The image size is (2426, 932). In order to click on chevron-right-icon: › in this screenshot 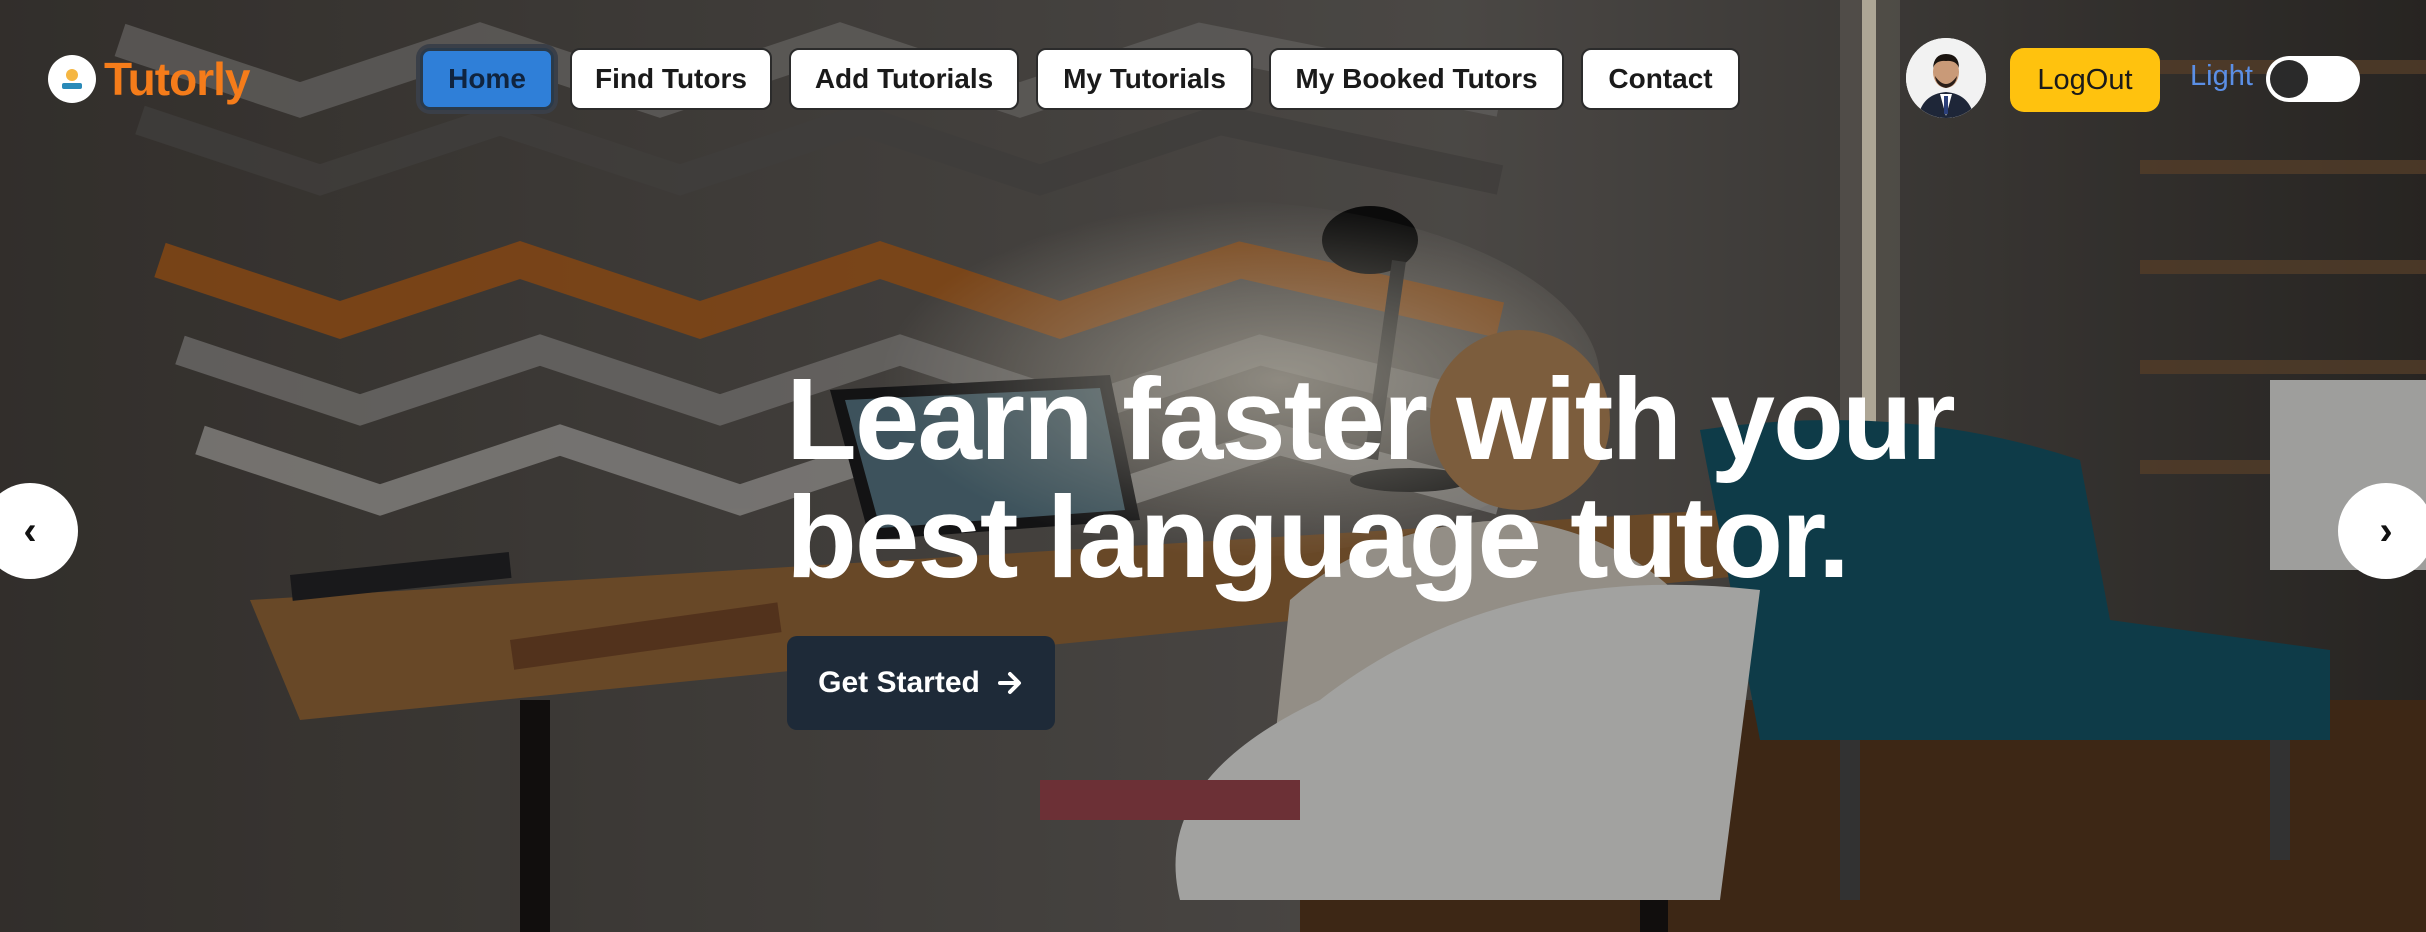, I will do `click(2386, 530)`.